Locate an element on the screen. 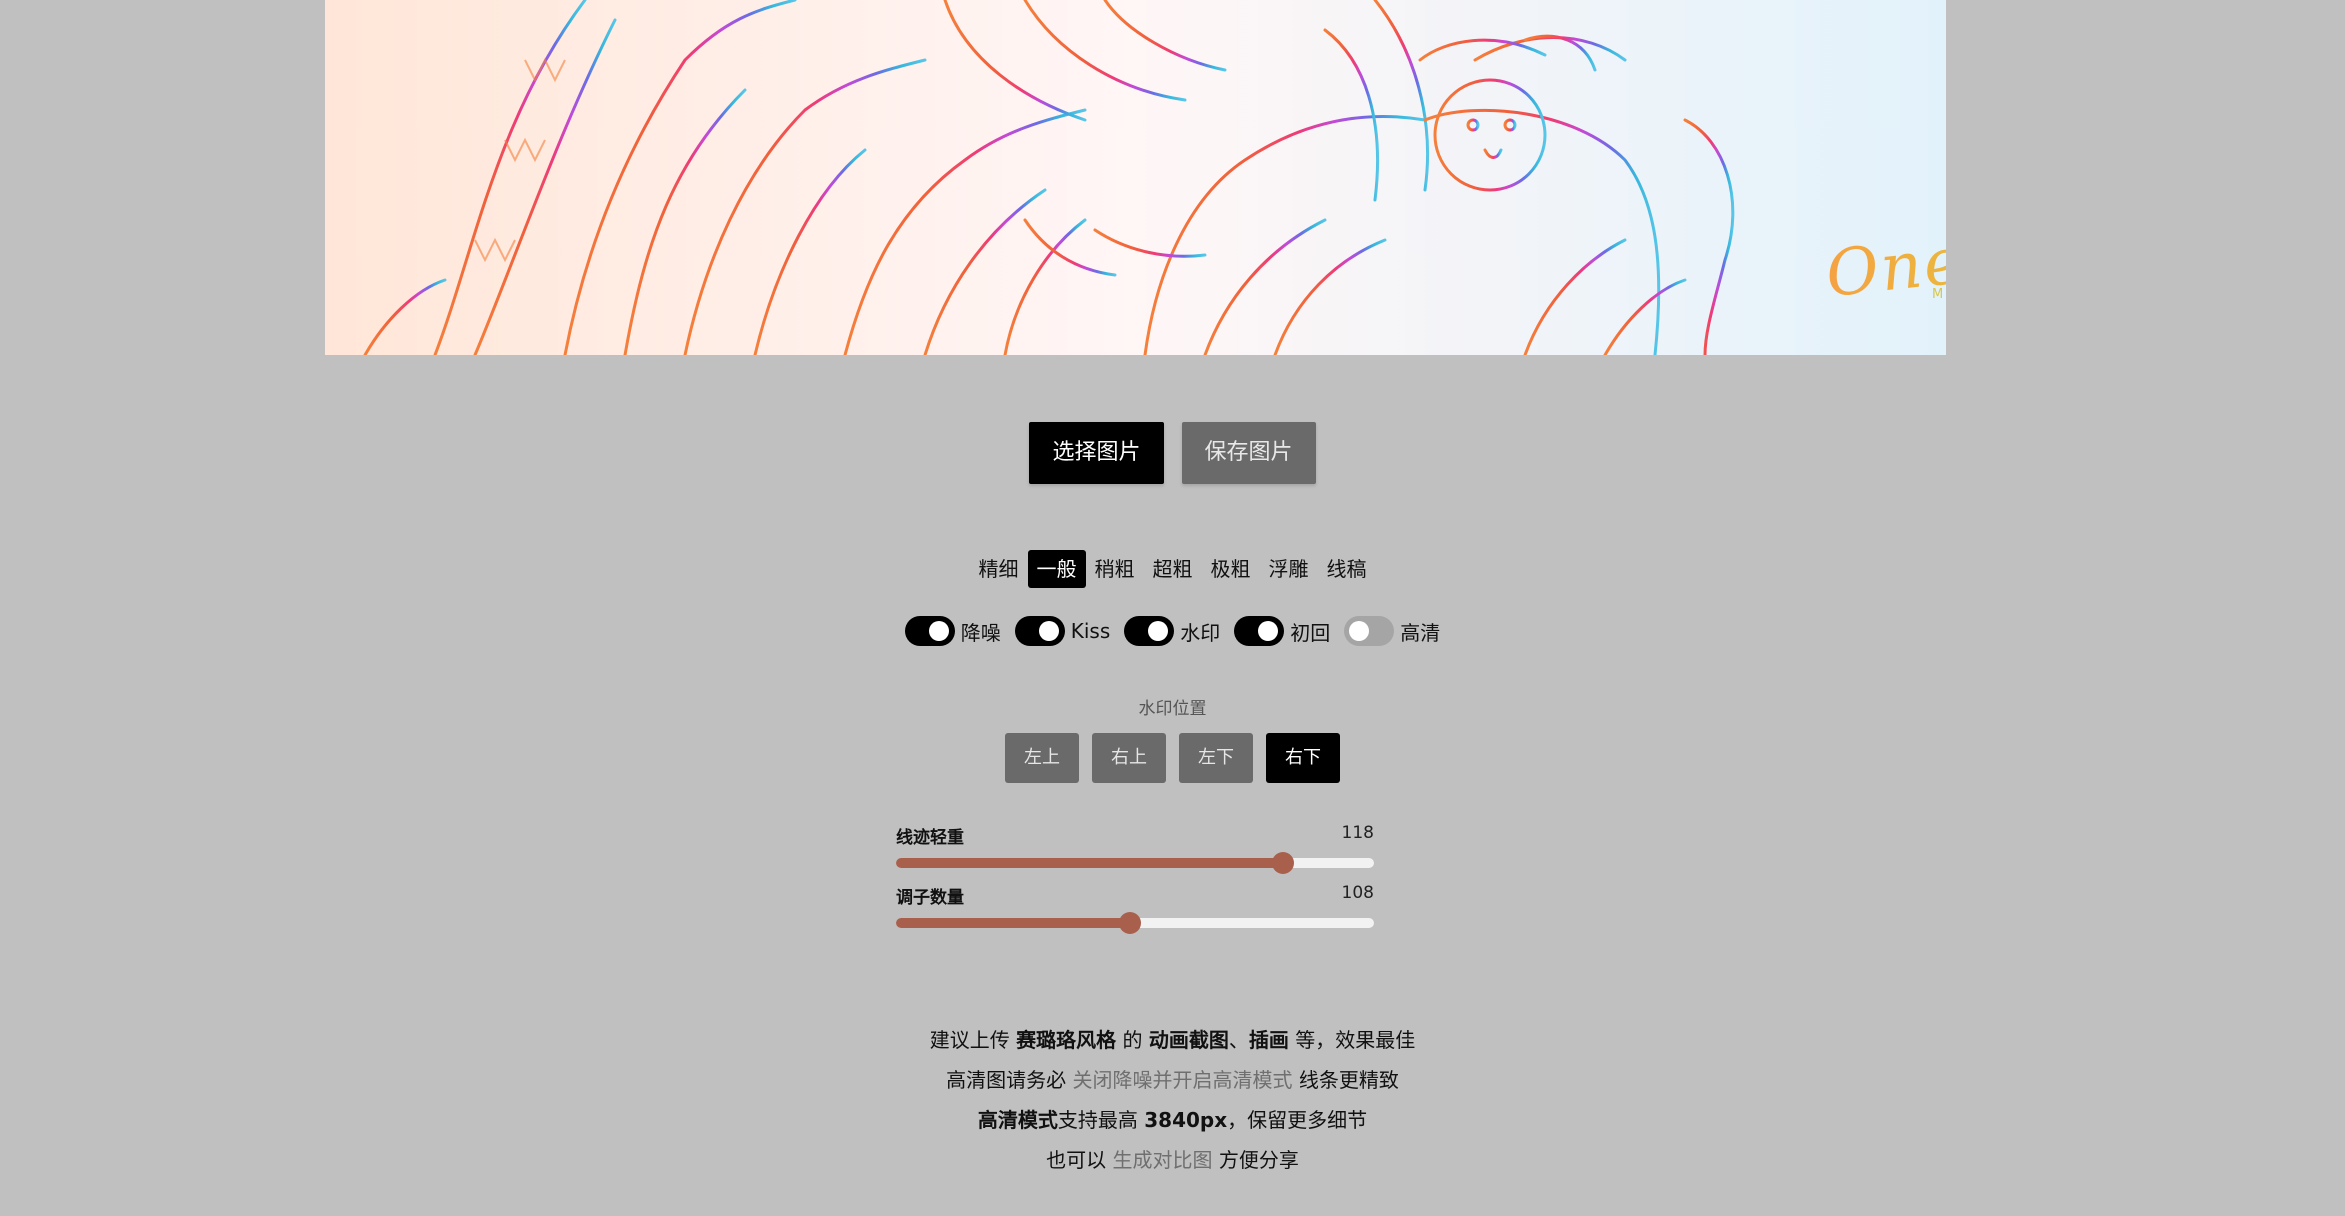 The width and height of the screenshot is (2345, 1216). select-image-button: 选择图片 is located at coordinates (1096, 453).